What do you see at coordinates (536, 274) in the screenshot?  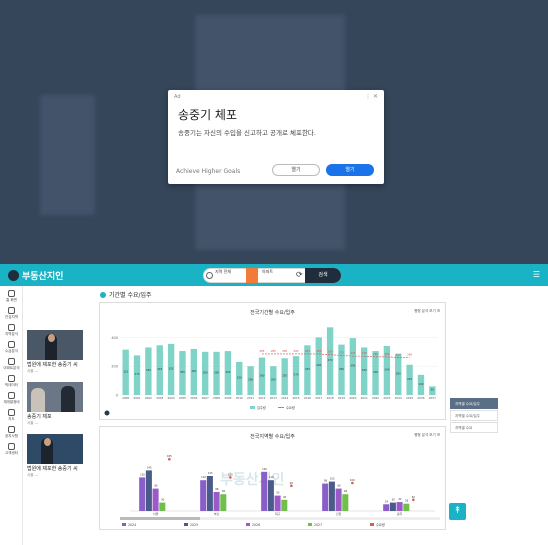 I see `menu-icon: ☰` at bounding box center [536, 274].